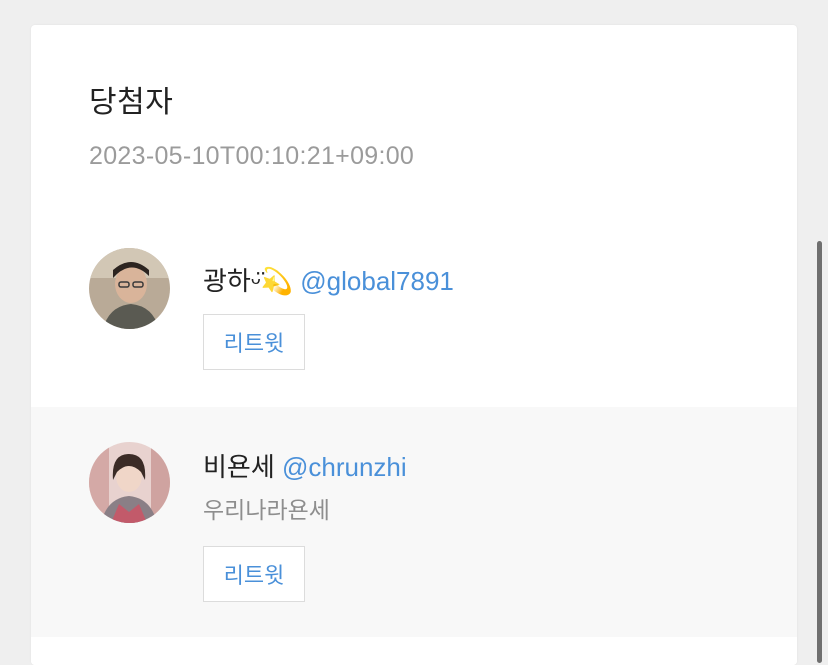  I want to click on winner-handle-link: @chrunzhi, so click(344, 467).